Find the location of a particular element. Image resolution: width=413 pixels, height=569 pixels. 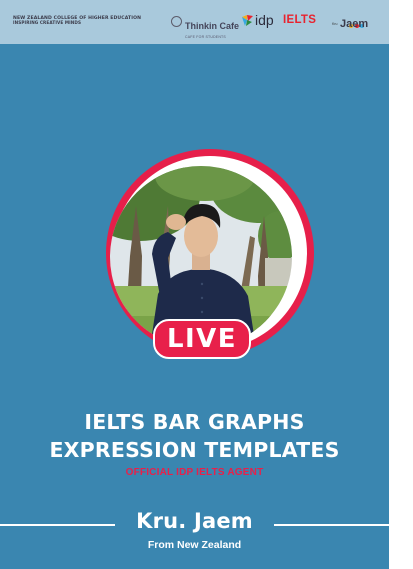

title-line-1: IELTS BAR GRAPHS is located at coordinates (194, 422).